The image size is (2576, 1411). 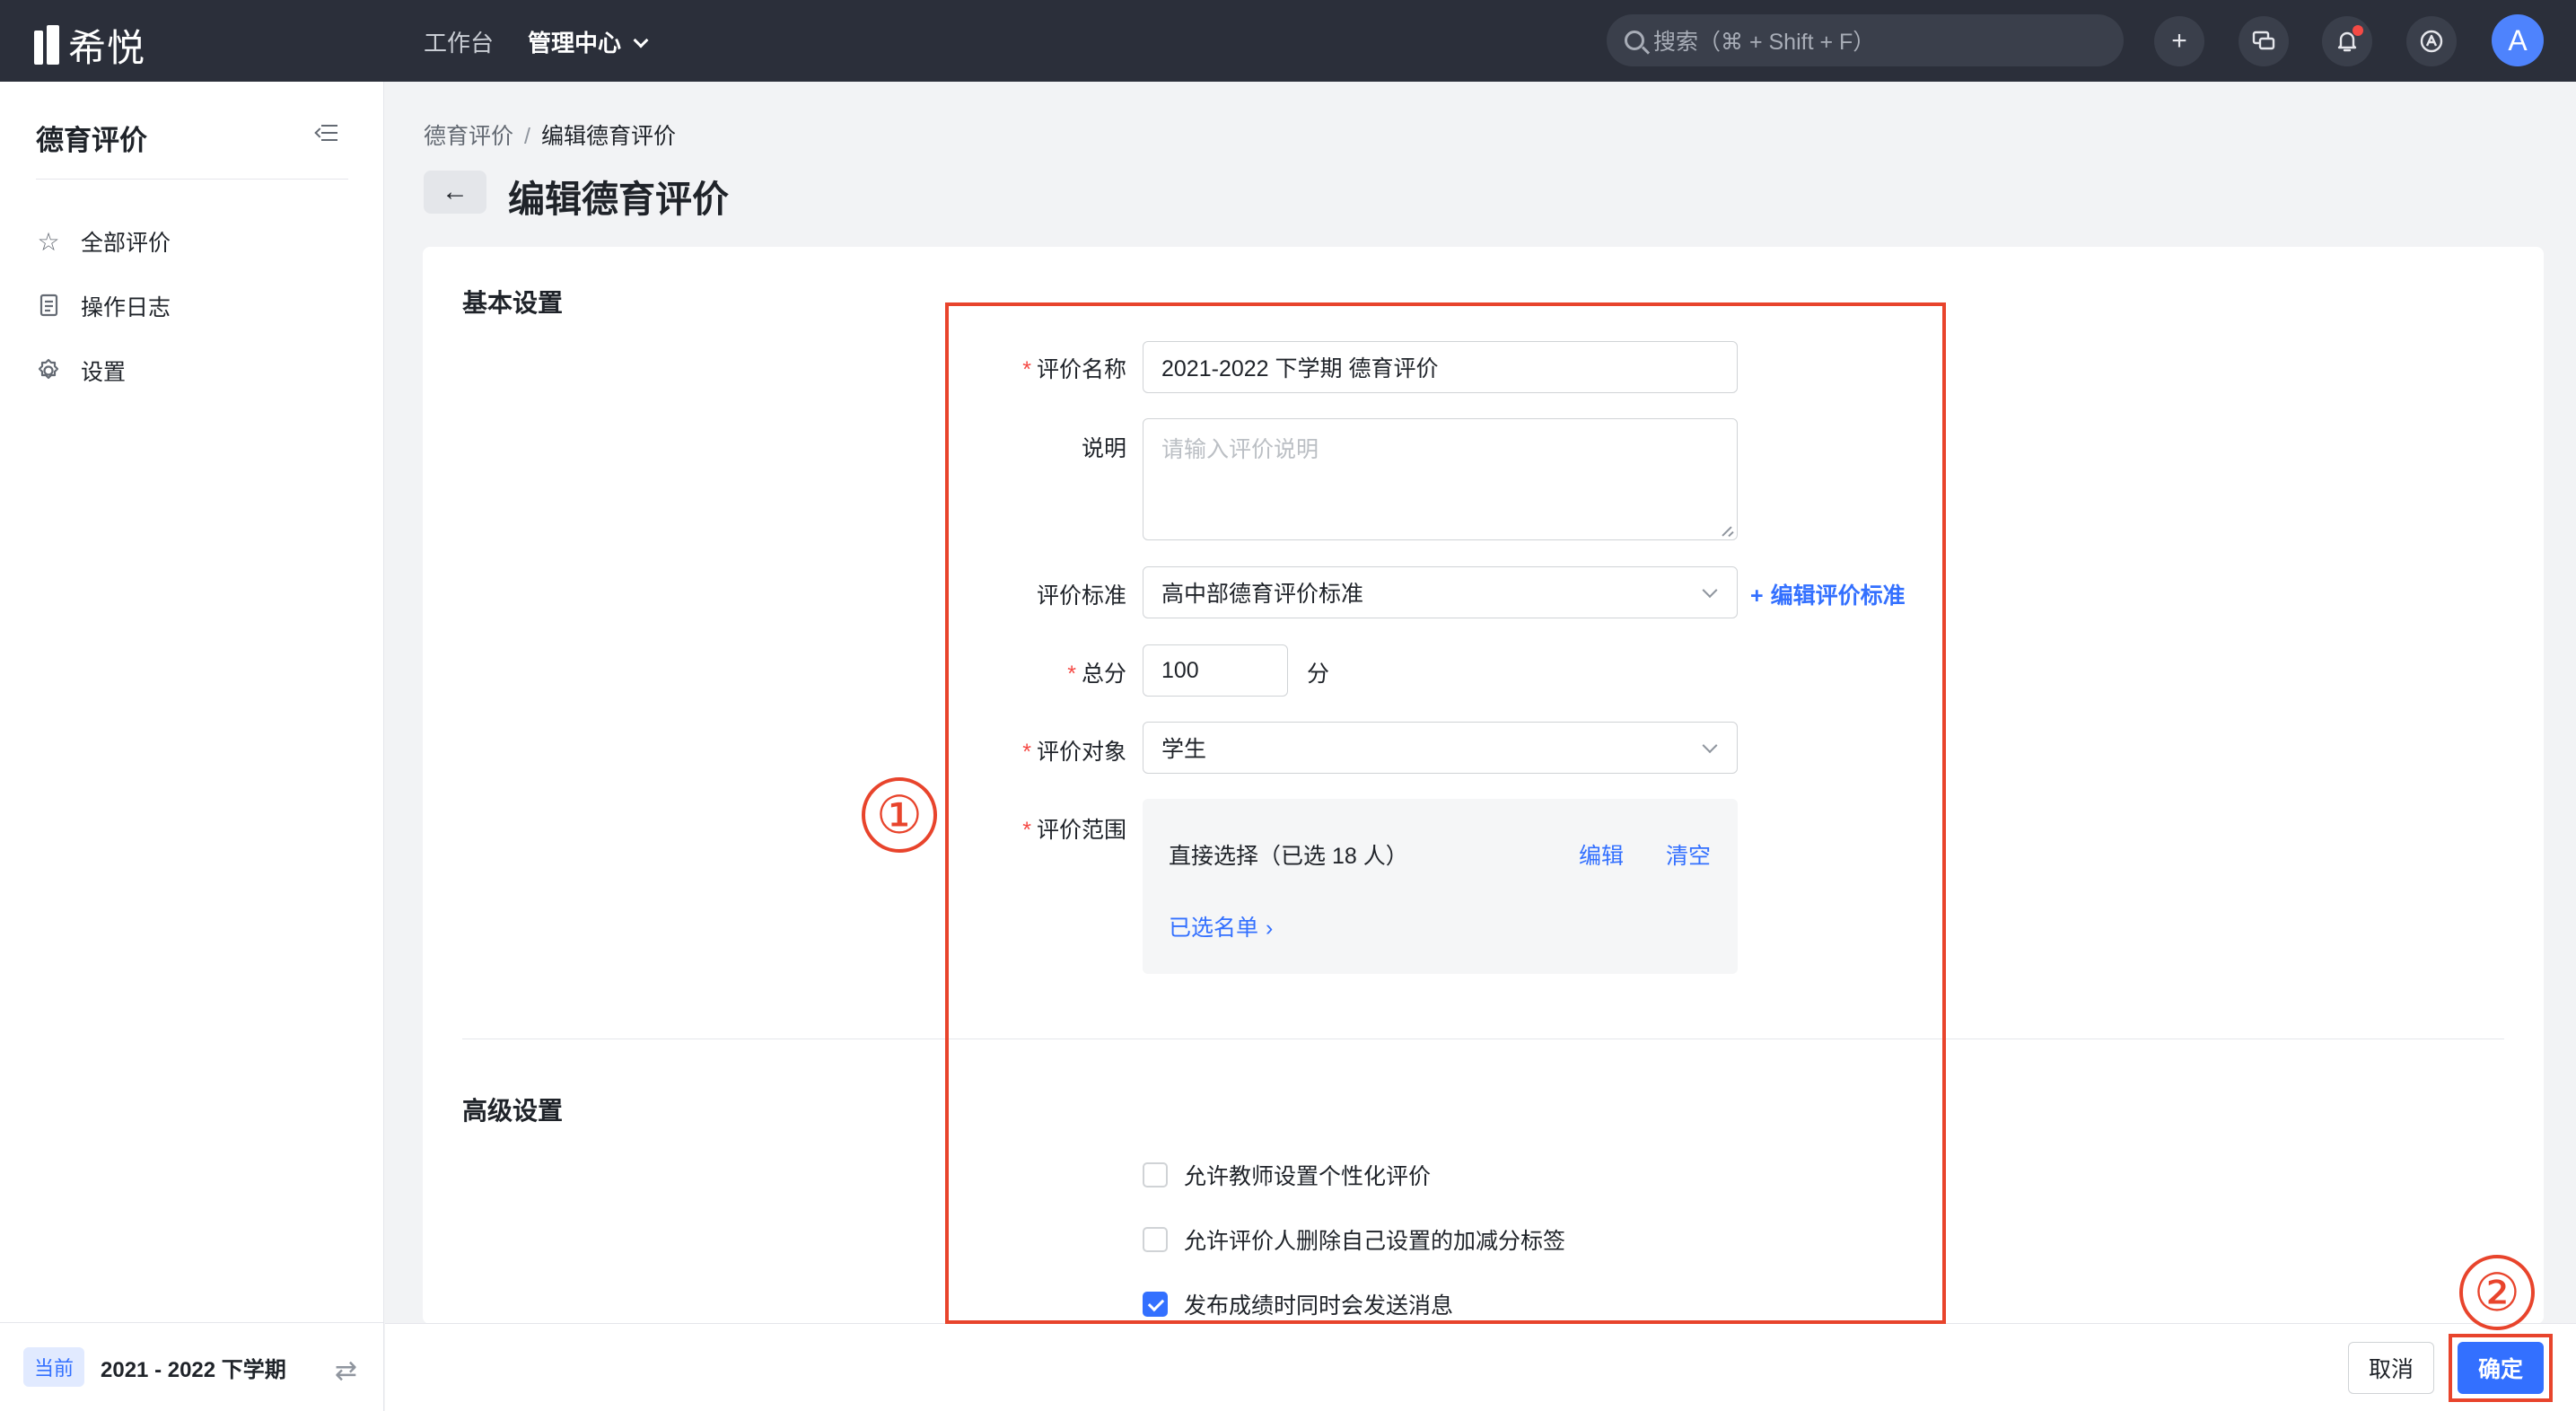 What do you see at coordinates (513, 303) in the screenshot?
I see `basic-settings-title: 基本设置` at bounding box center [513, 303].